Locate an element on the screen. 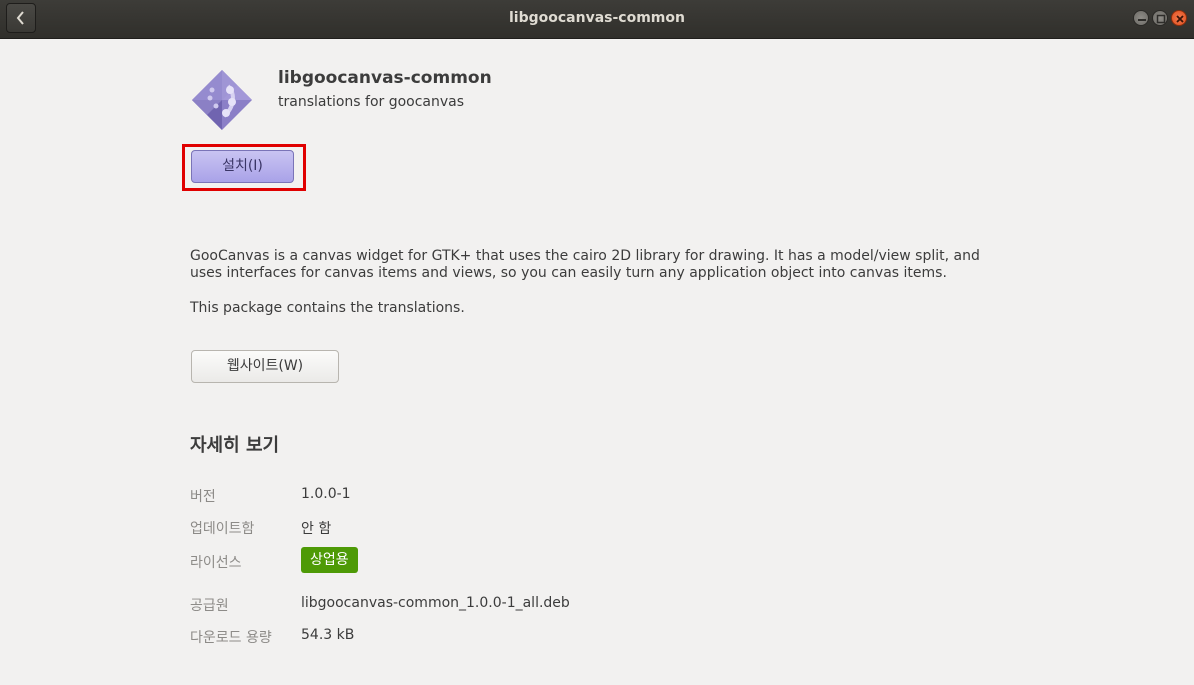  detail-label-download-size: 다운로드 용량 is located at coordinates (231, 638).